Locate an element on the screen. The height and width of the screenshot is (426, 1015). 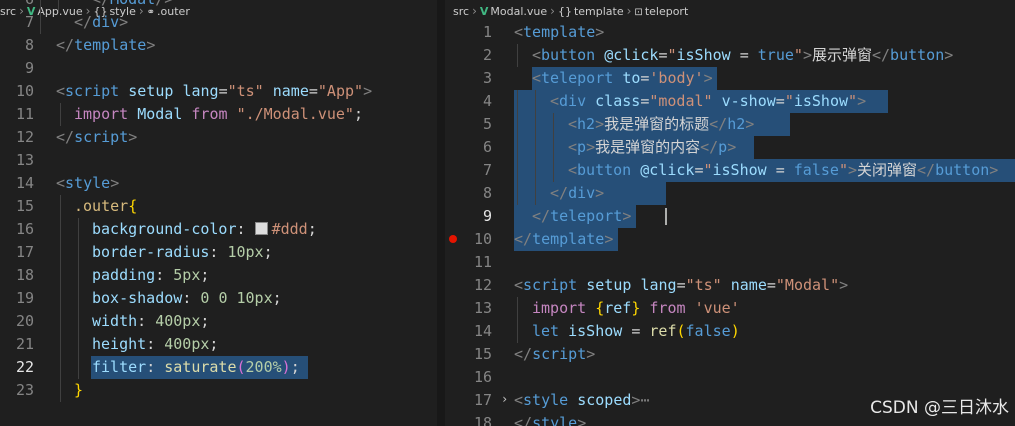
code-text: <div class="modal" v-show="isShow"> is located at coordinates (708, 101).